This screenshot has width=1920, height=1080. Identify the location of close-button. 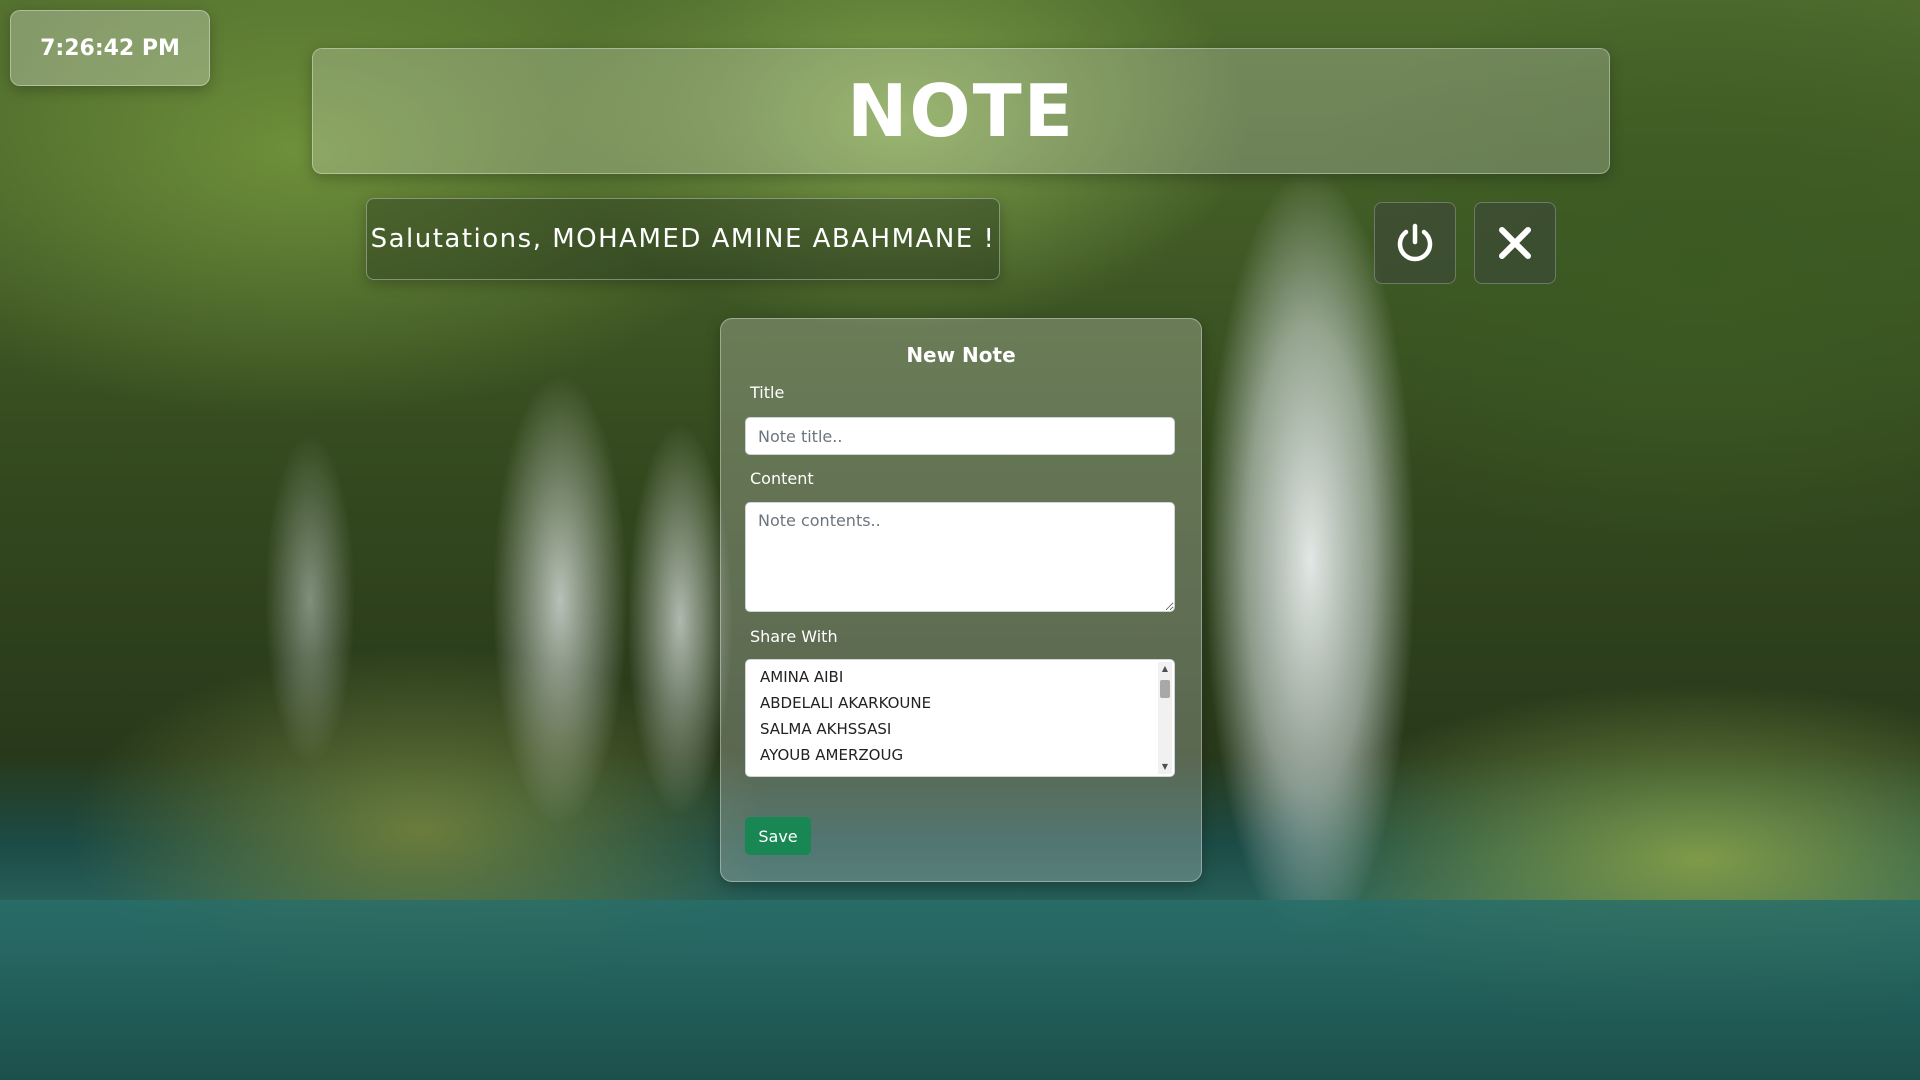
(1515, 243).